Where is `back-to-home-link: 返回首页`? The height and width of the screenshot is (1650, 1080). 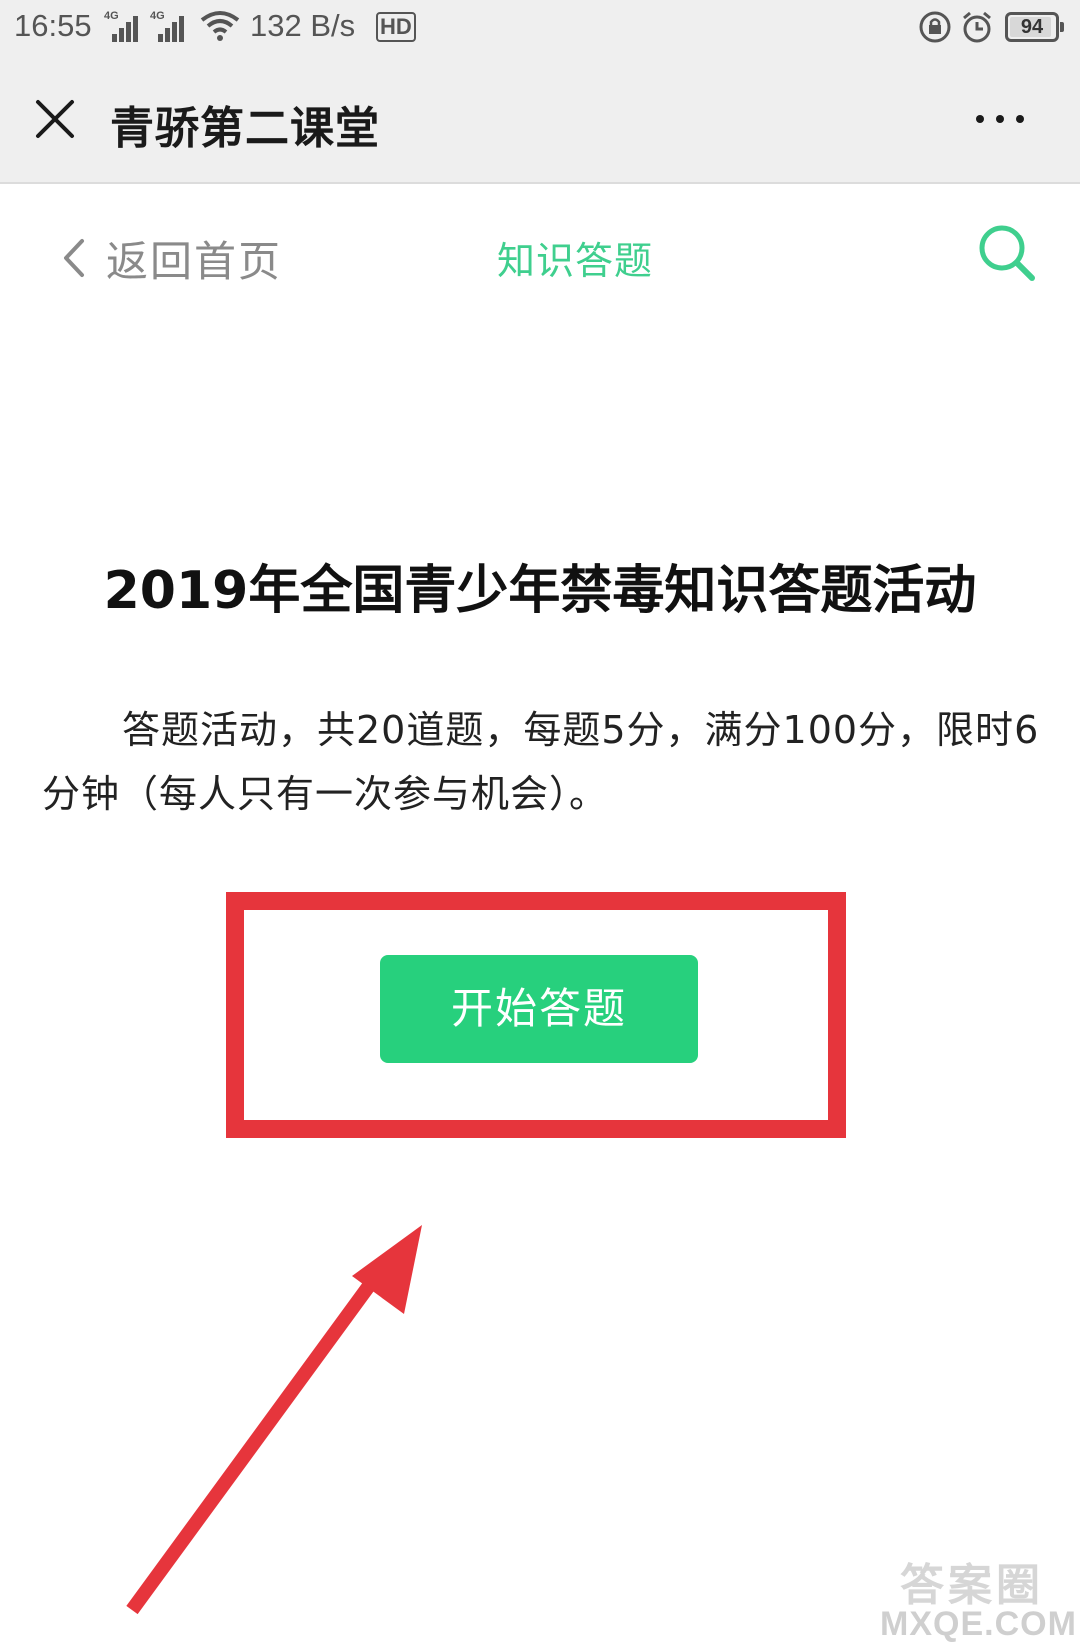 back-to-home-link: 返回首页 is located at coordinates (172, 258).